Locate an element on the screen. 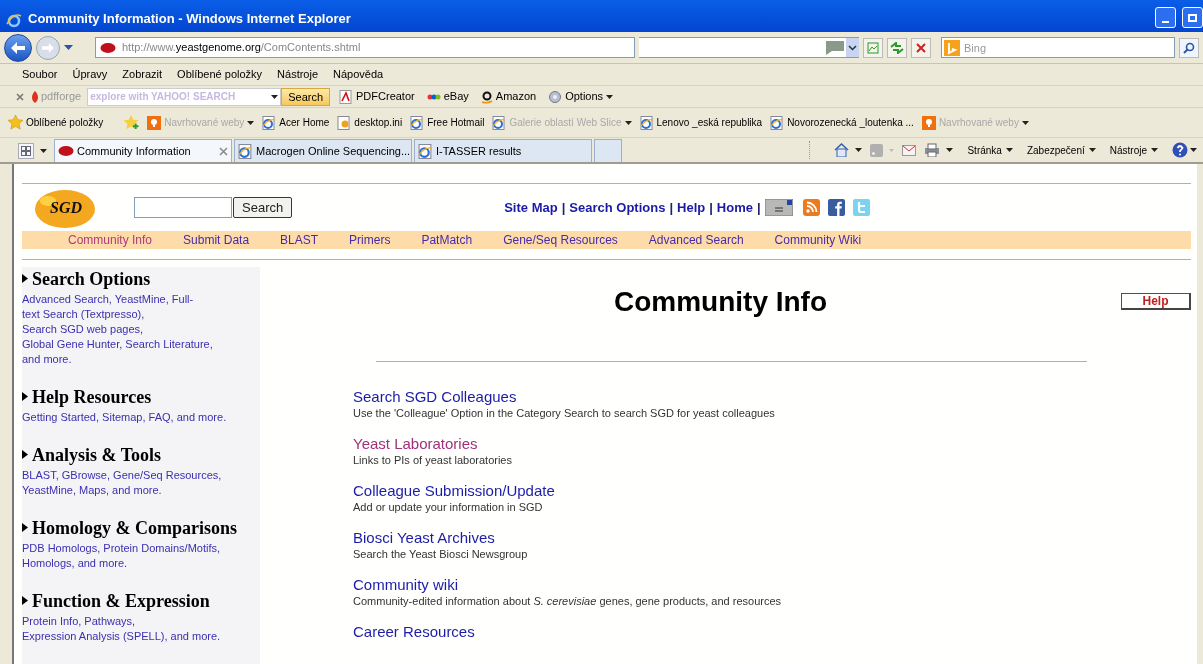  sidebar-links: PDB Homologs, Protein Domains/Motifs, Homologs, and more. is located at coordinates (141, 556).